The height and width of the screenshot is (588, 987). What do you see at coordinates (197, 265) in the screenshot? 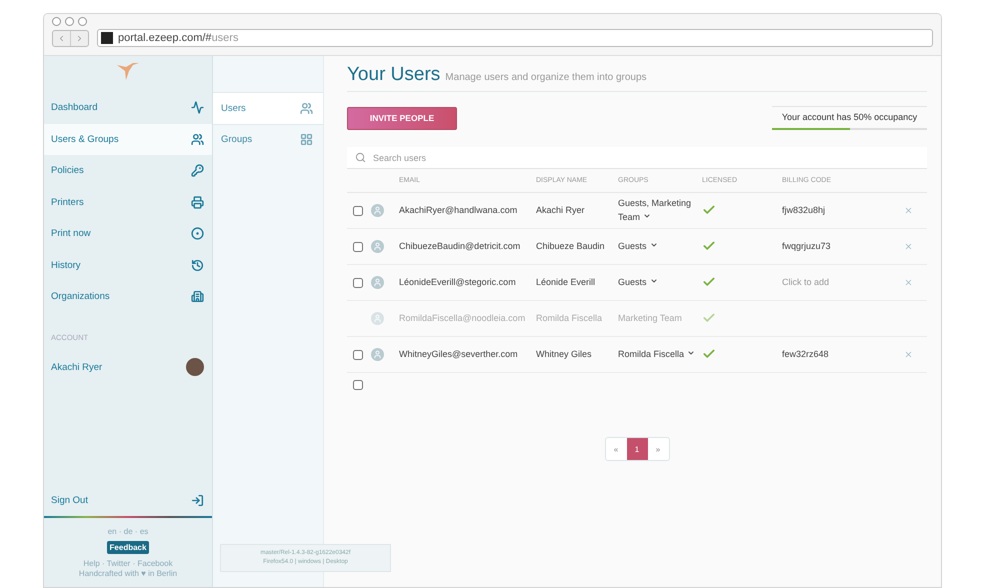
I see `history-icon` at bounding box center [197, 265].